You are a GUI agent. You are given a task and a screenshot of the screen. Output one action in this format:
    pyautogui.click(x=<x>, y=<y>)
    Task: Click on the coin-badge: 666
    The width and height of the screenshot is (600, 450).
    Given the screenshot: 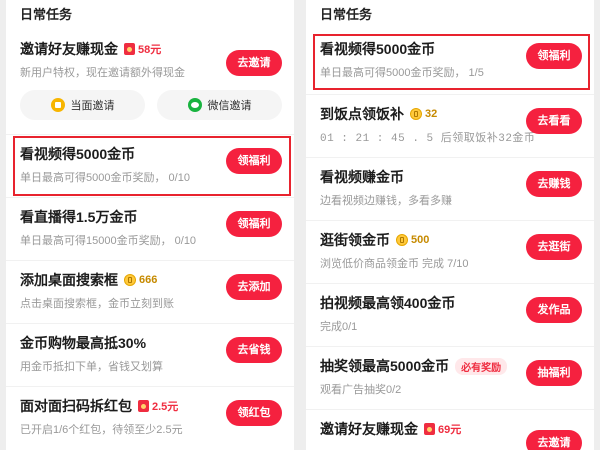 What is the action you would take?
    pyautogui.click(x=140, y=280)
    